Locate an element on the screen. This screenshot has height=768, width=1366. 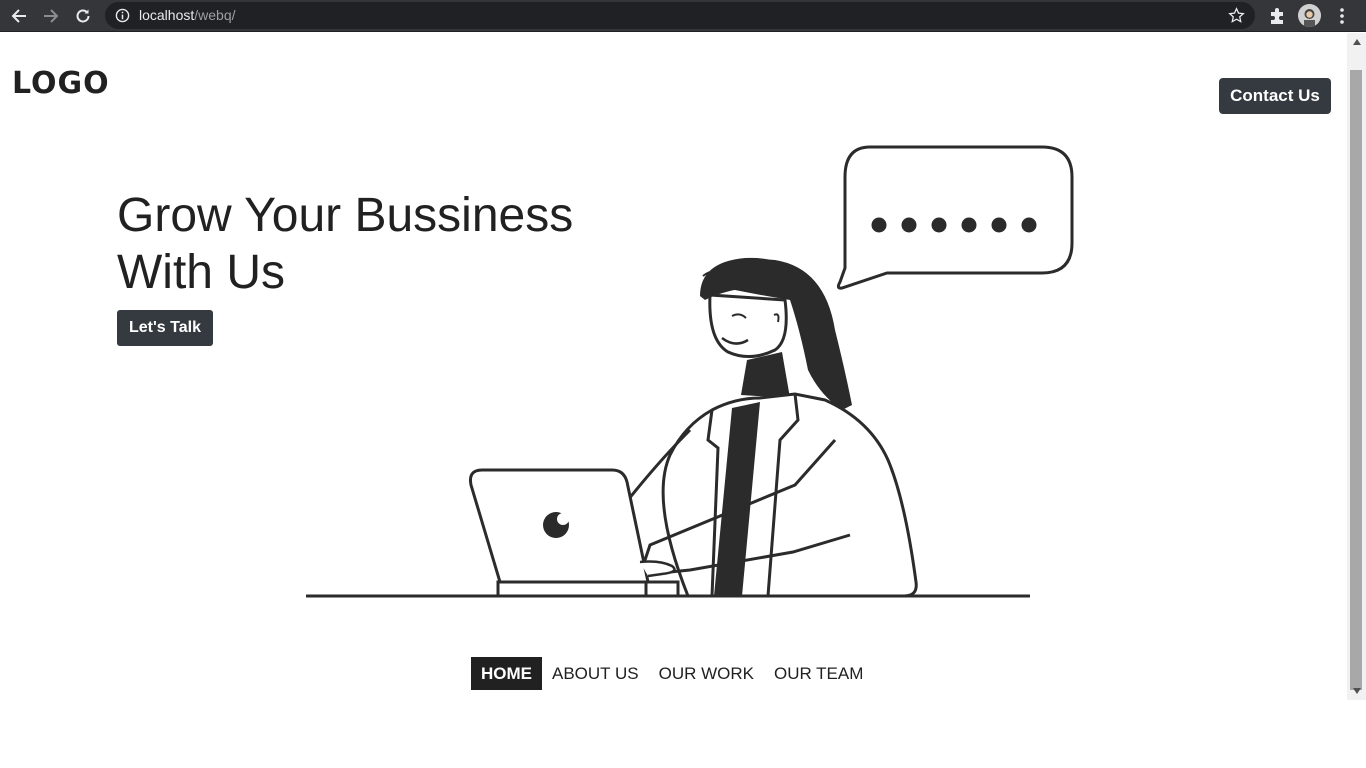
speech-bubble-icon is located at coordinates (955, 217).